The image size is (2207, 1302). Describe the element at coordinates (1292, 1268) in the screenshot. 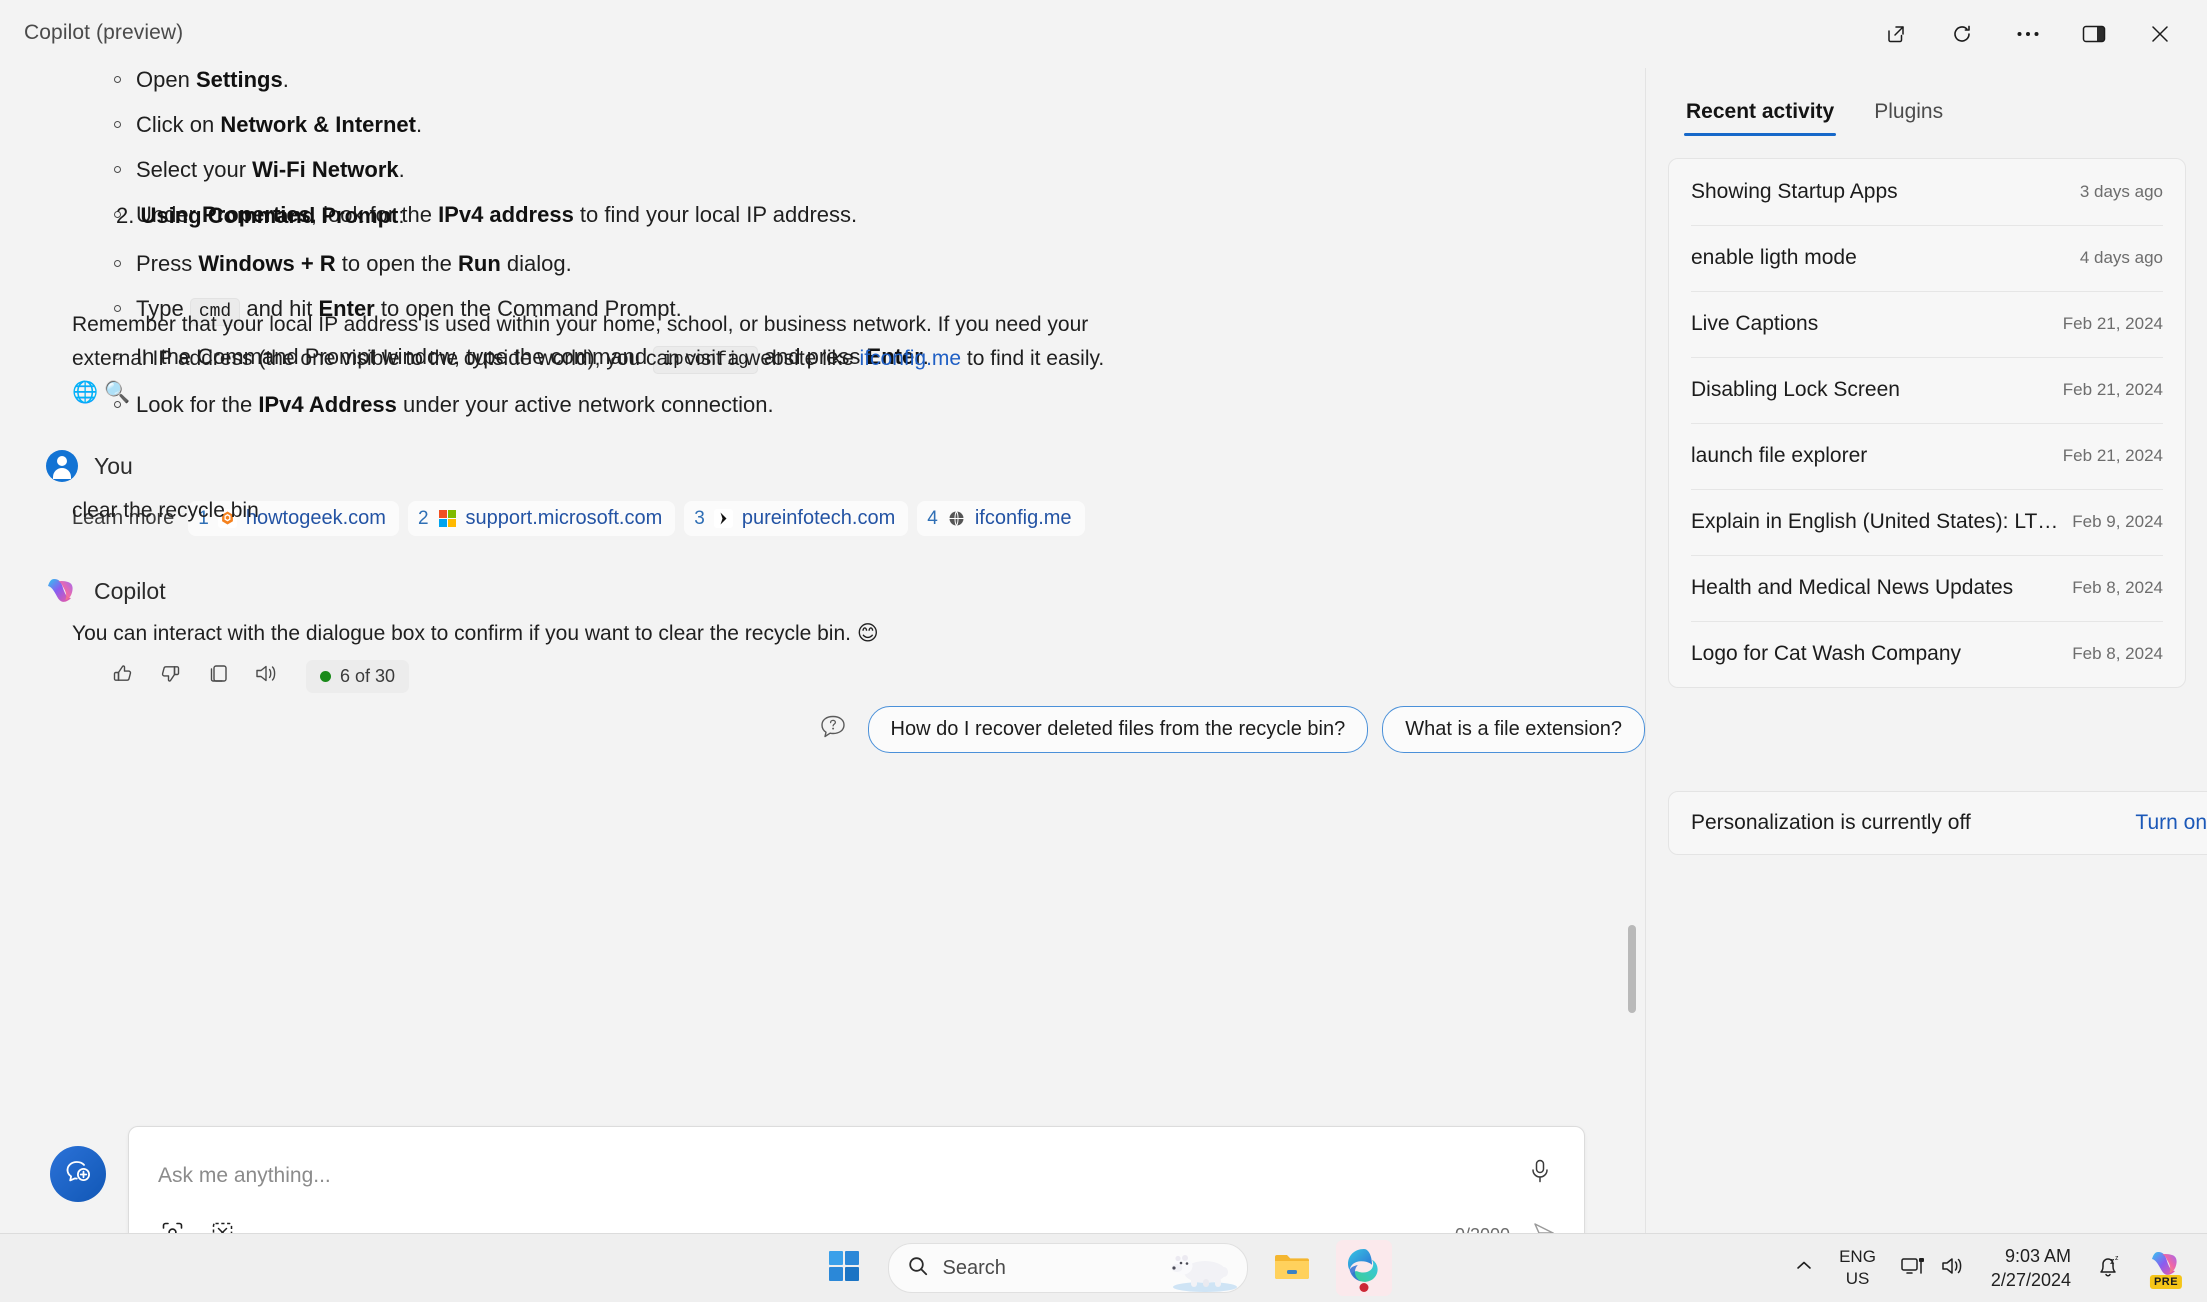

I see `file-explorer-button` at that location.